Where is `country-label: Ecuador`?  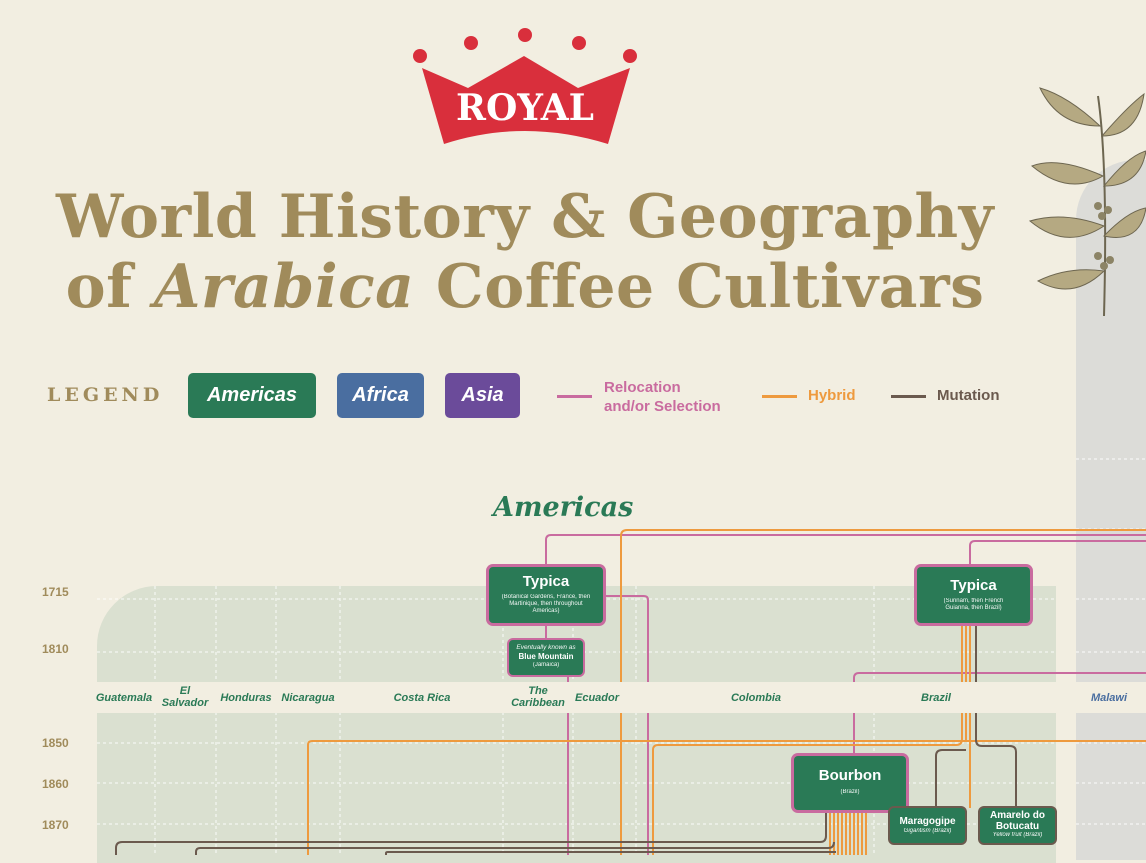
country-label: Ecuador is located at coordinates (596, 698).